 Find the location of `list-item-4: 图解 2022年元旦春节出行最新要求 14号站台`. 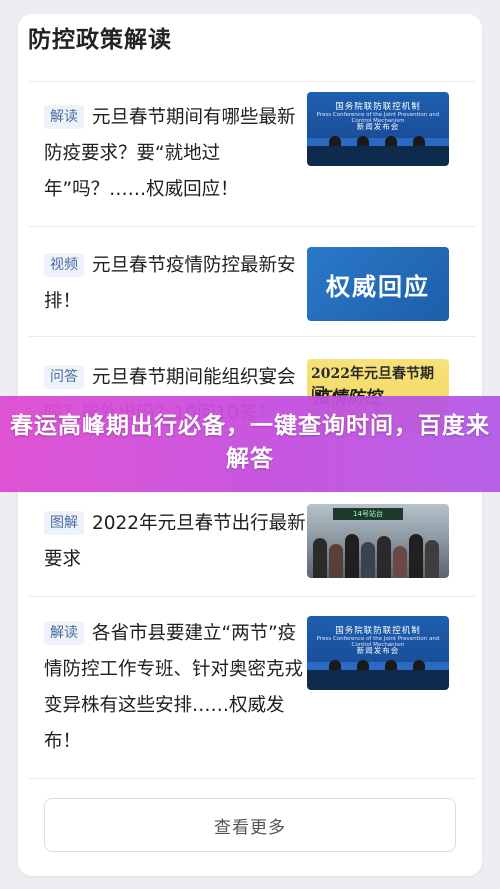

list-item-4: 图解 2022年元旦春节出行最新要求 14号站台 is located at coordinates (238, 541).